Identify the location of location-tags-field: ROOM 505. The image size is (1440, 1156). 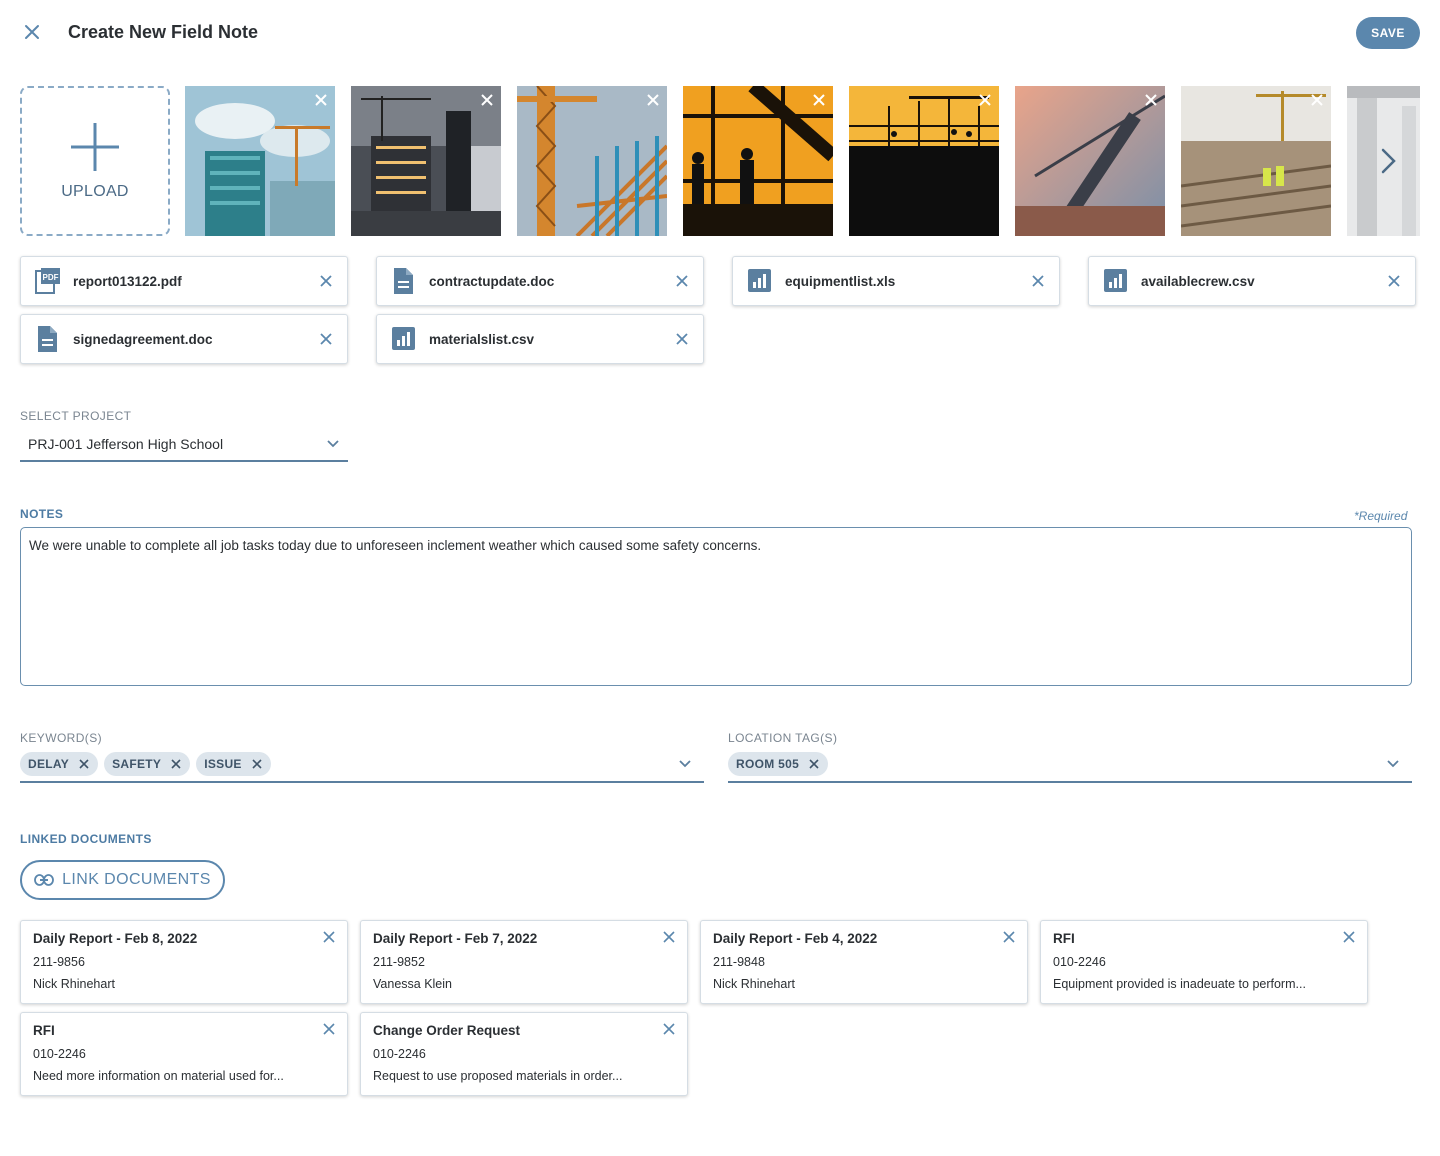
(1070, 765).